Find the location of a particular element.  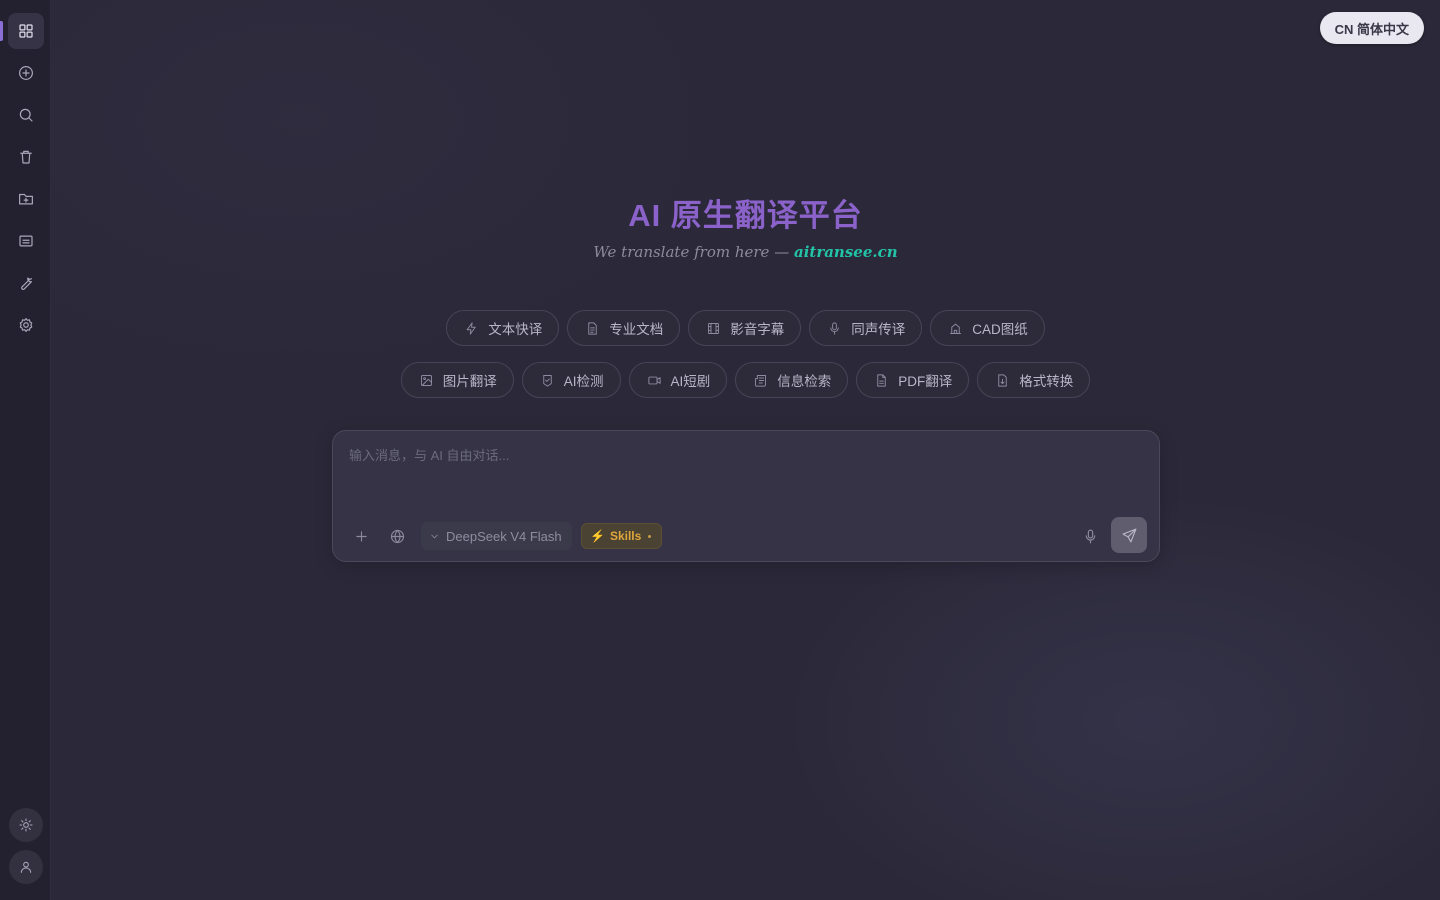

language-switch-button: CN 简体中文 is located at coordinates (1371, 28).